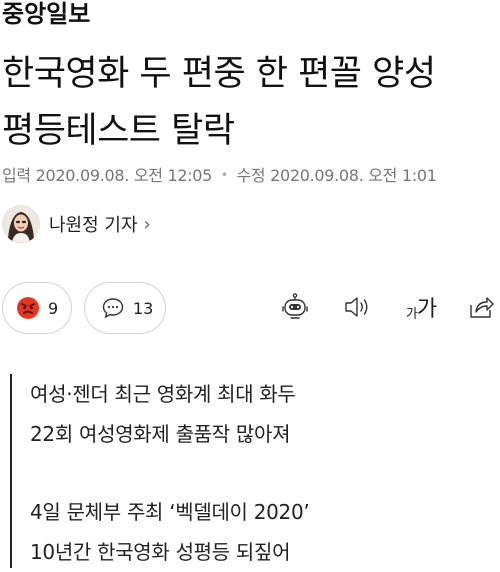 The image size is (500, 572). I want to click on reaction-button: 9, so click(37, 308).